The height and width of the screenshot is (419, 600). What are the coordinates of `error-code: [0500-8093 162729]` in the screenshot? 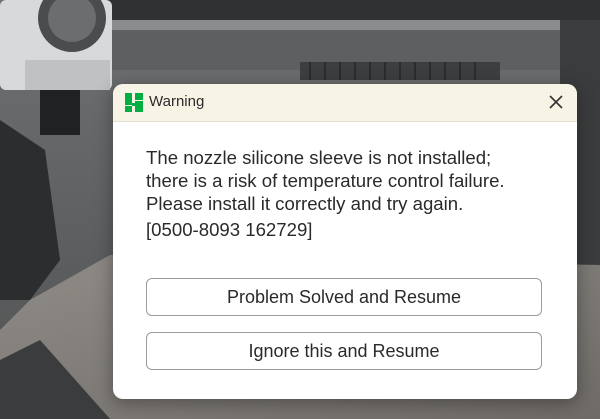 It's located at (229, 229).